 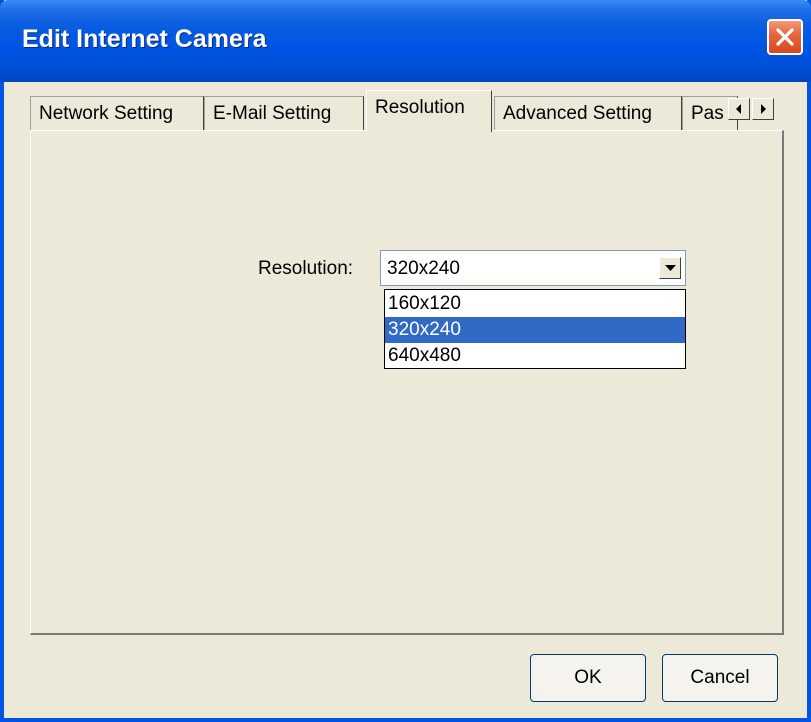 I want to click on tab-scroll-left-button, so click(x=739, y=109).